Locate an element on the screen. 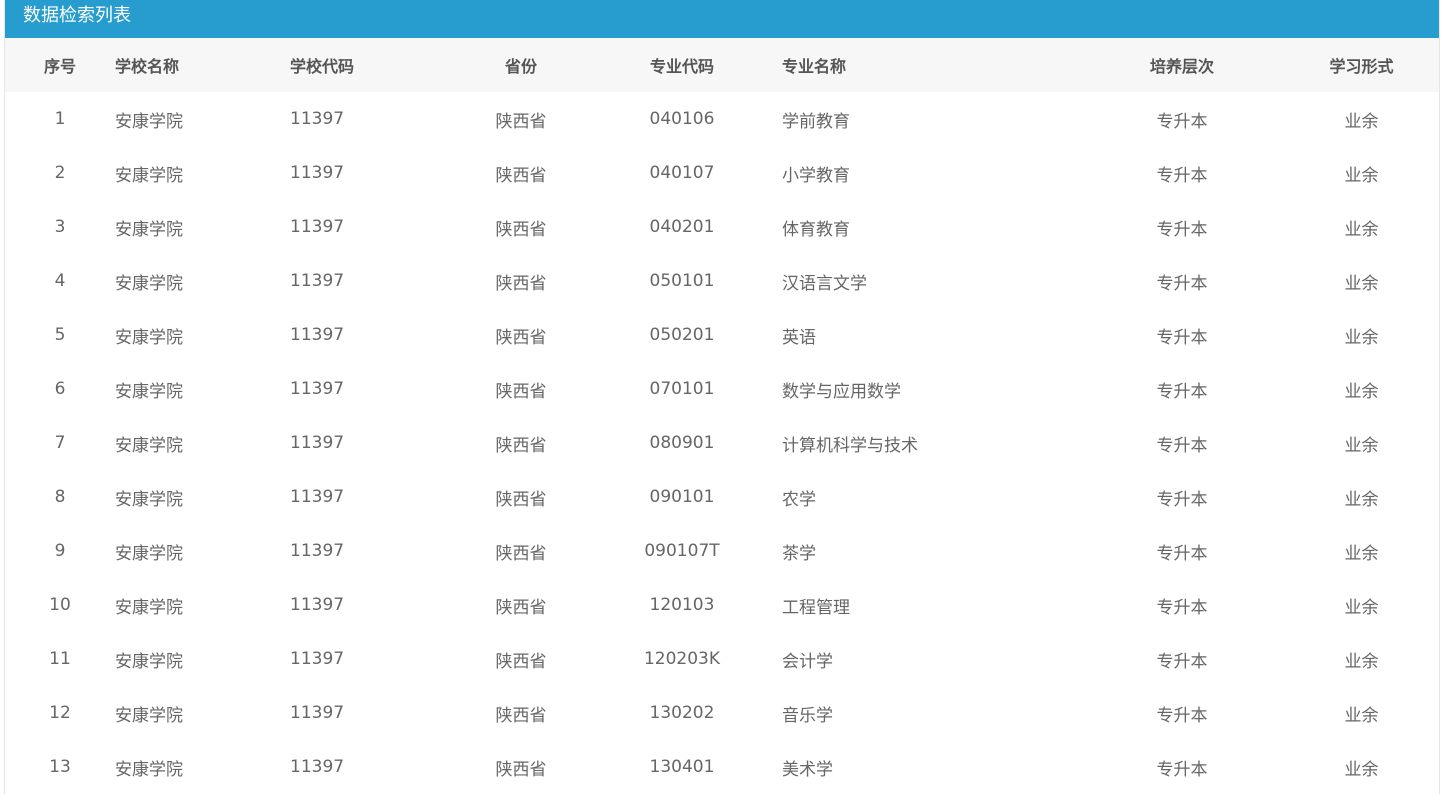 Image resolution: width=1444 pixels, height=794 pixels. major-name-cell: 汉语言文学 is located at coordinates (824, 283).